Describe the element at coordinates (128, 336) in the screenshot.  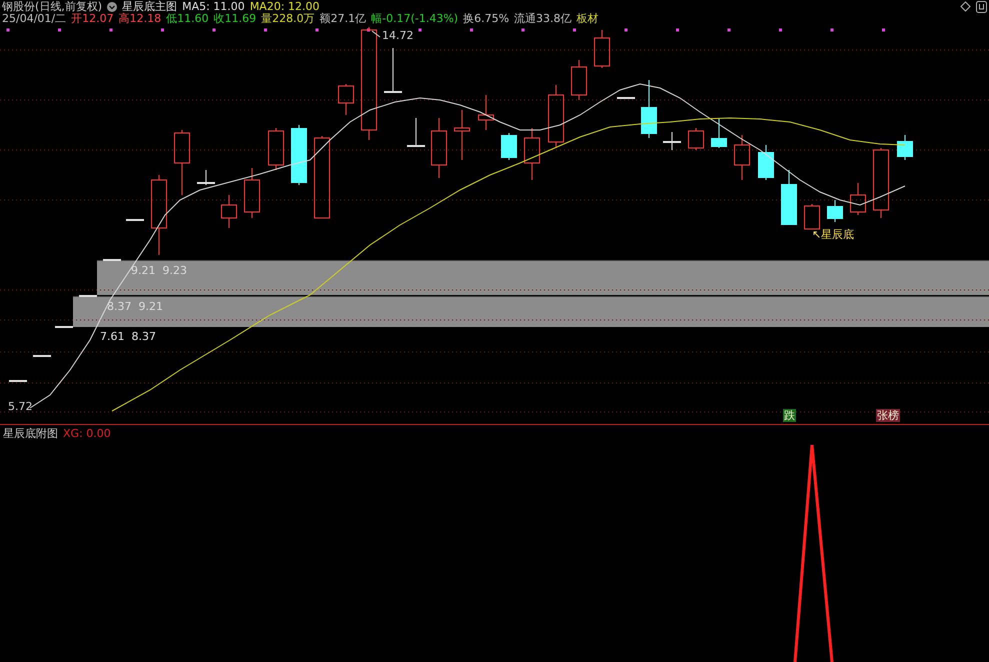
I see `zone-label: 7.61 8.37` at that location.